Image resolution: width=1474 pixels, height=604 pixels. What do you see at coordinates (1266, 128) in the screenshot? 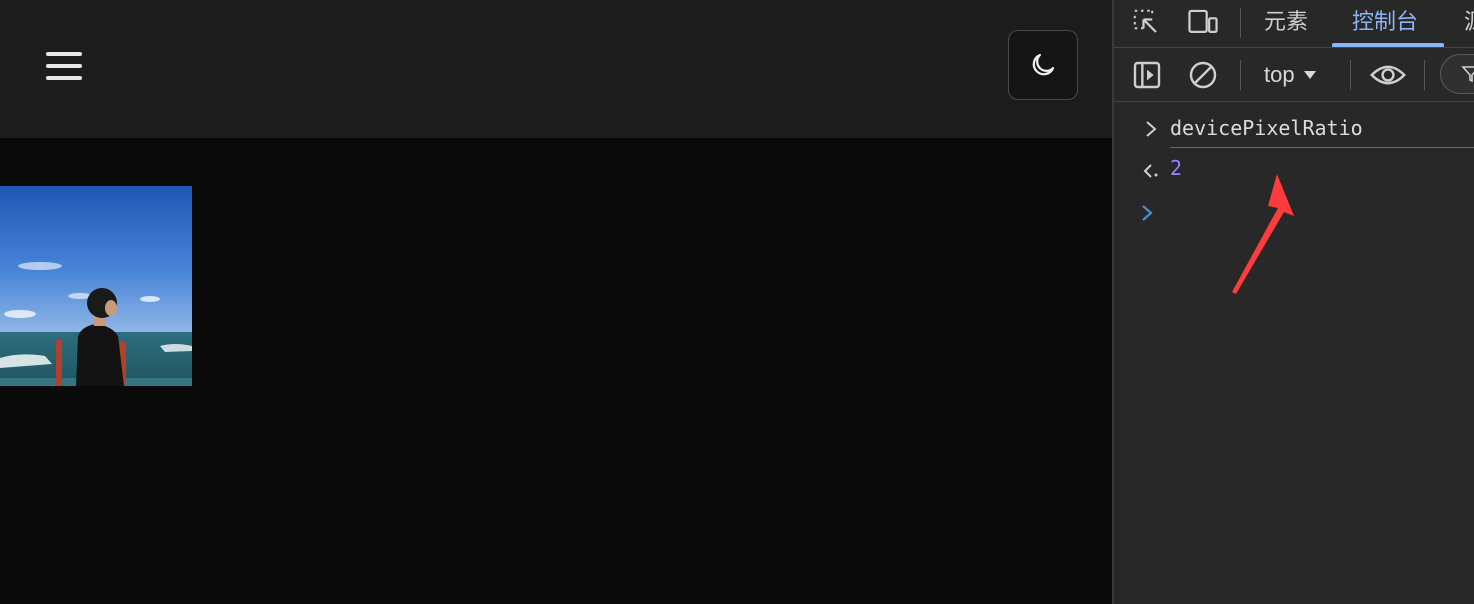
I see `console-input-expression: devicePixelRatio` at bounding box center [1266, 128].